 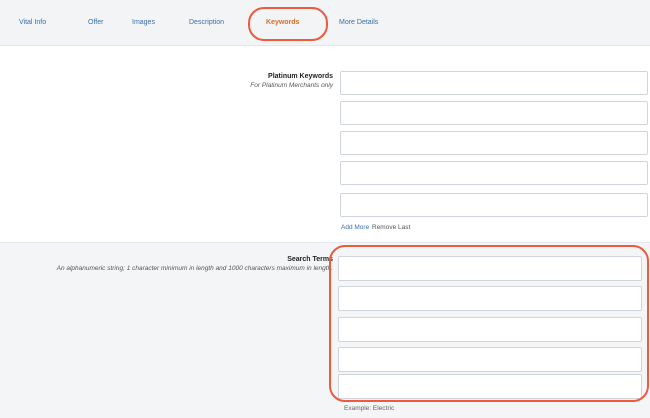 What do you see at coordinates (369, 408) in the screenshot?
I see `search-terms-example: Example: Electric` at bounding box center [369, 408].